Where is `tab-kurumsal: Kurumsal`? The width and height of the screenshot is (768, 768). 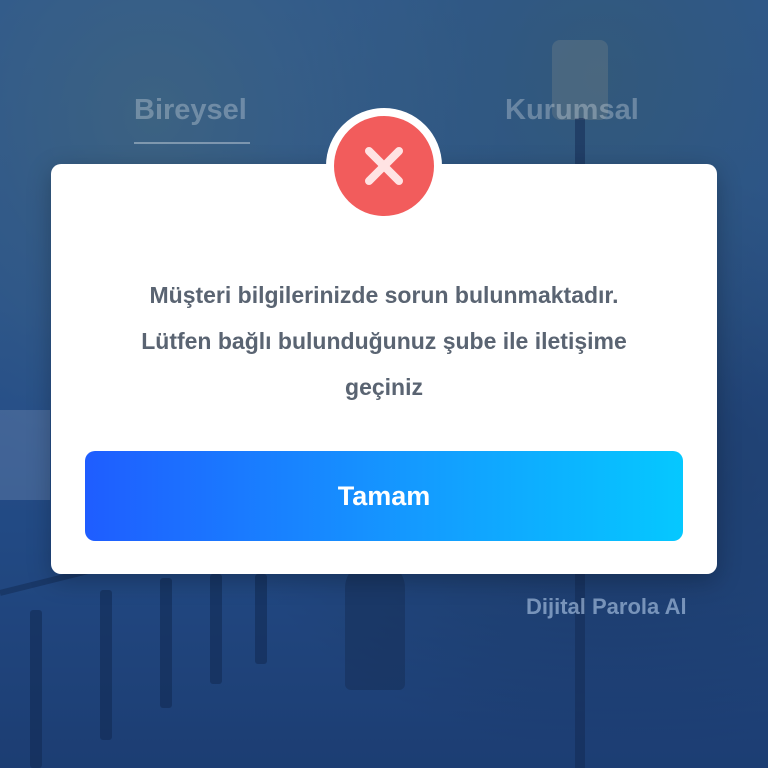
tab-kurumsal: Kurumsal is located at coordinates (572, 110).